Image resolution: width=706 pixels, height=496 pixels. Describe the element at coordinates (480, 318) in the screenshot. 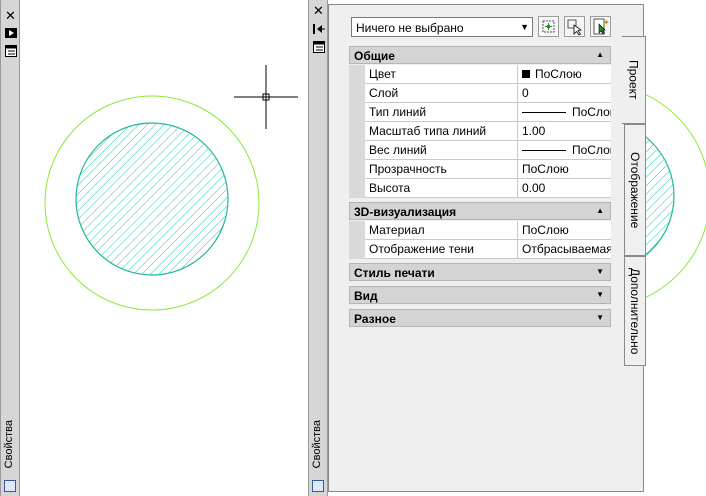

I see `section-misc-header: Разное ▼` at that location.